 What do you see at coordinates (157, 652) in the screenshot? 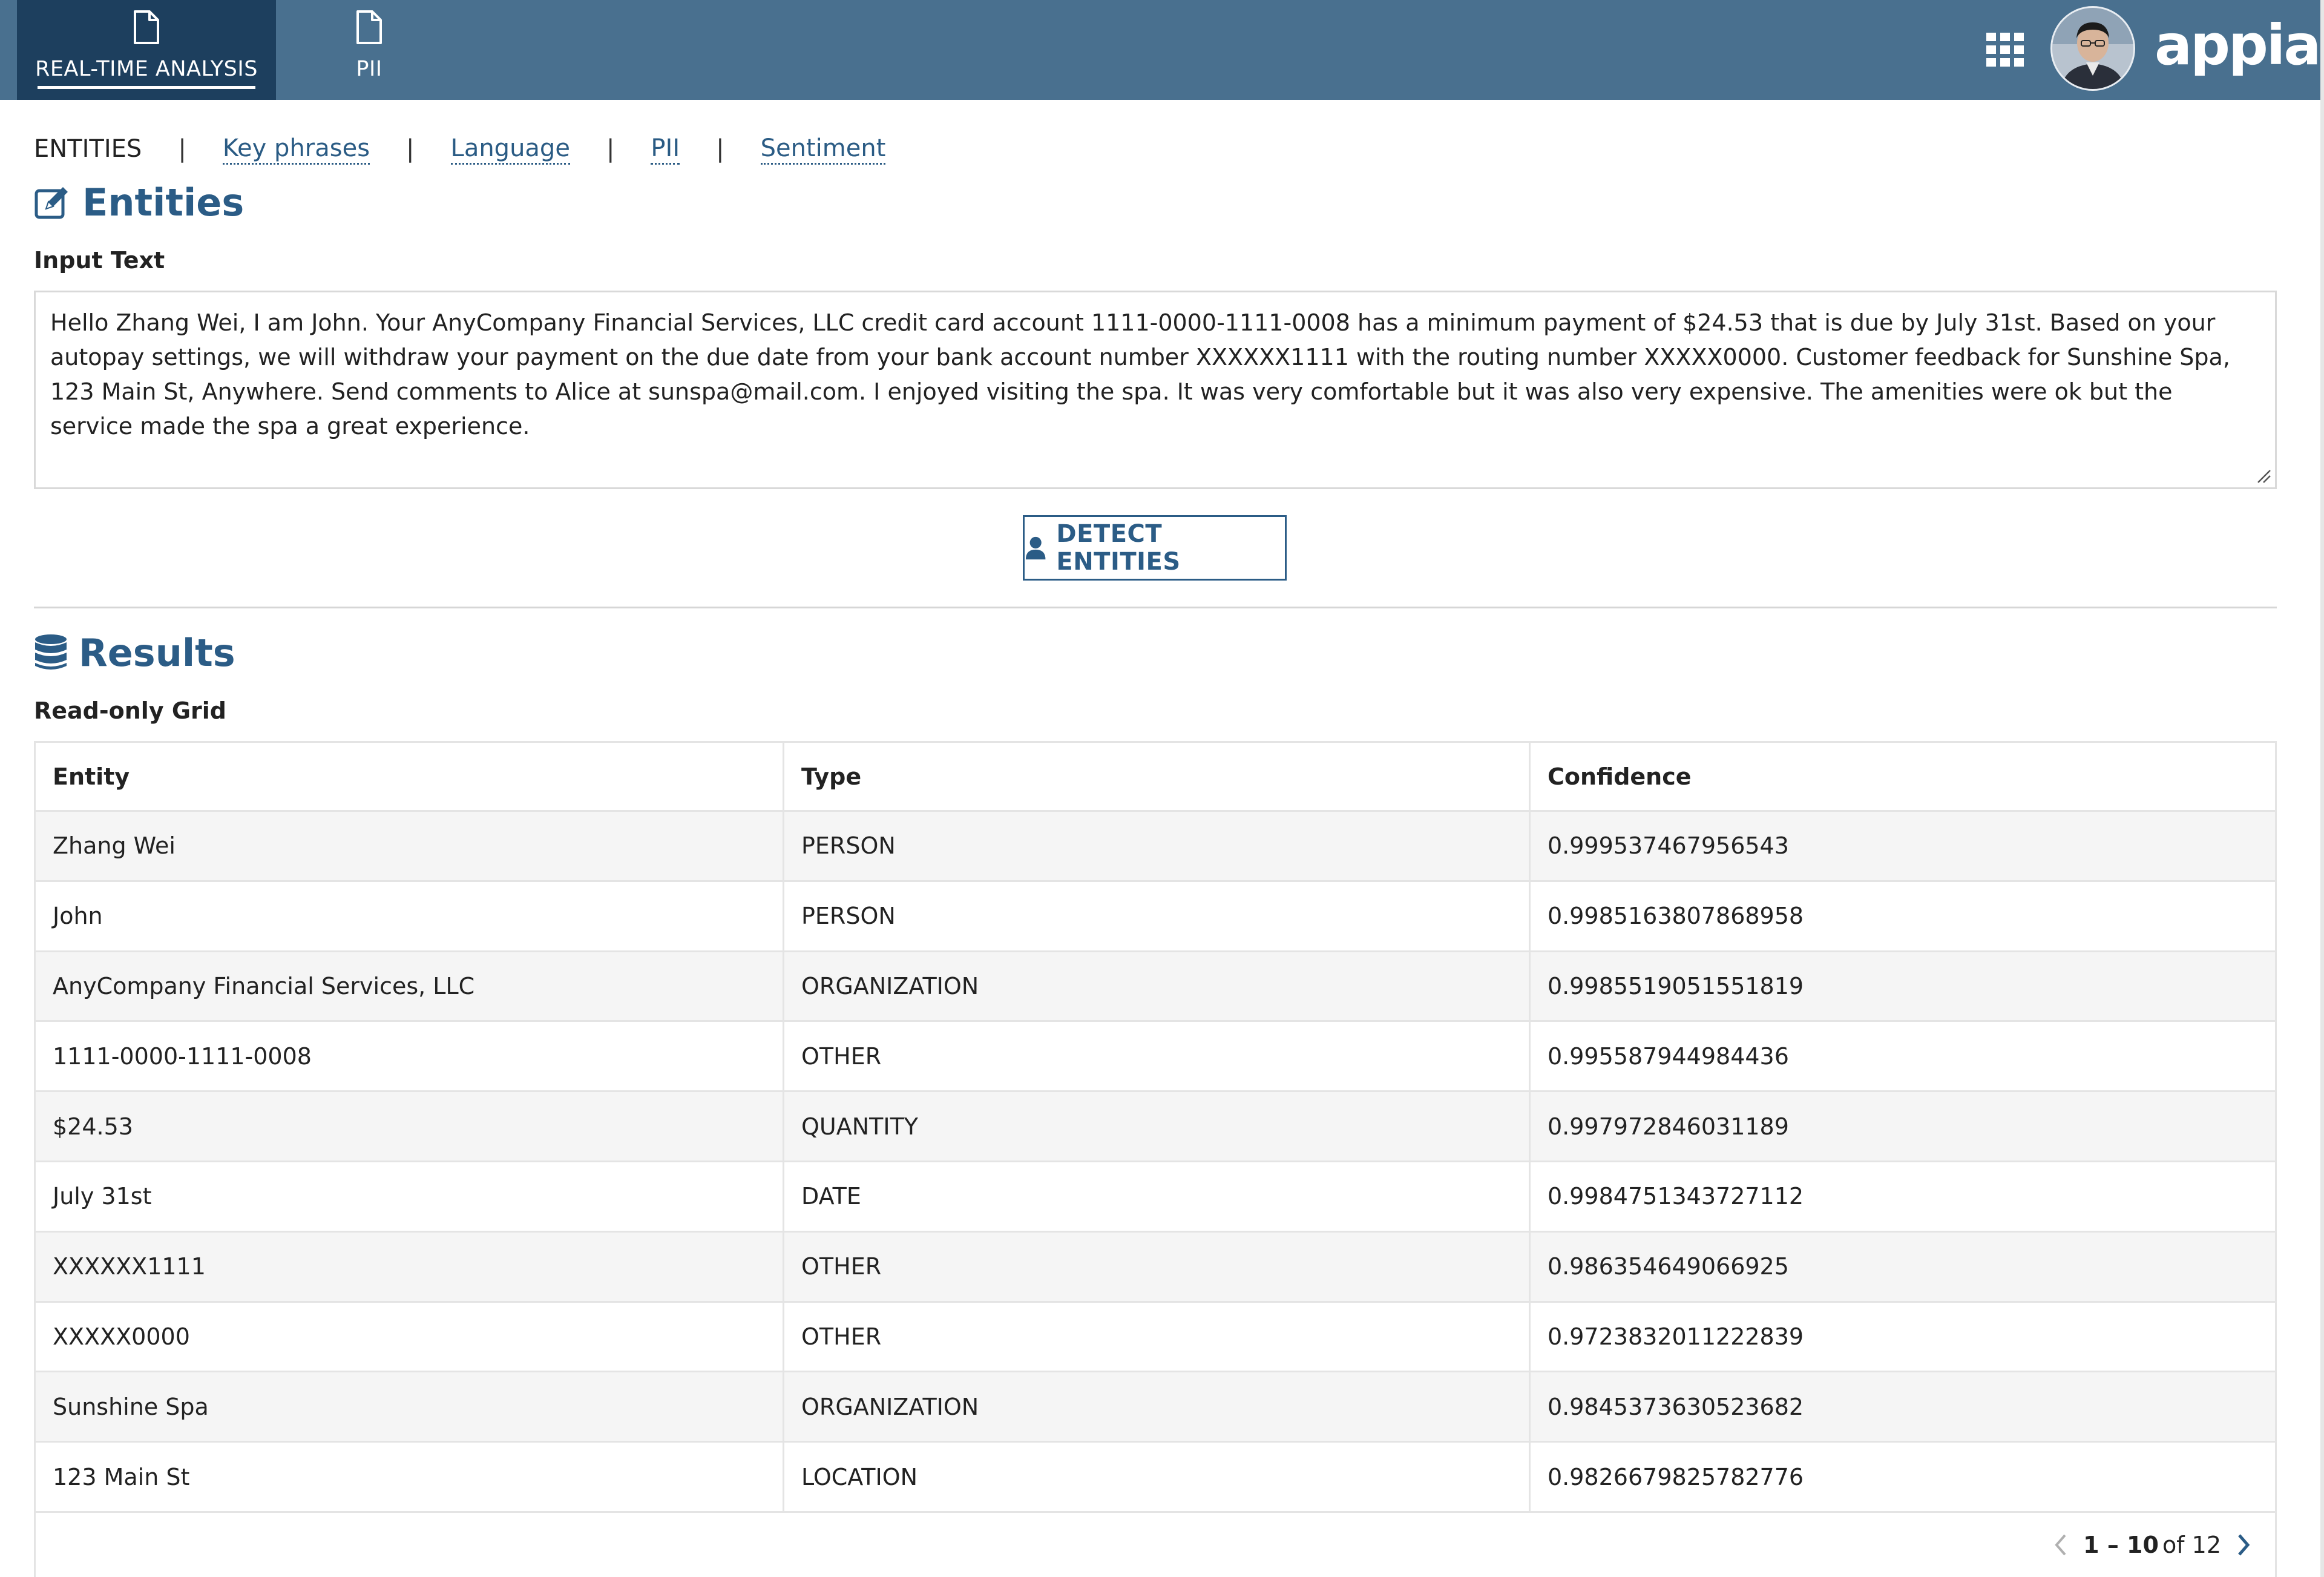
I see `results-title: Results` at bounding box center [157, 652].